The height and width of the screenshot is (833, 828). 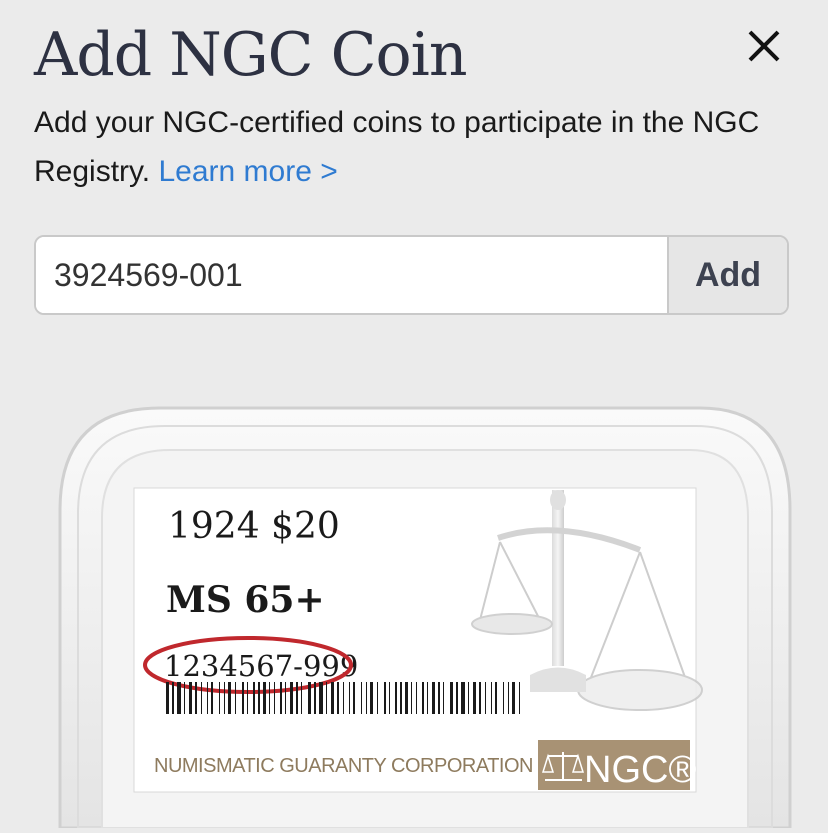 What do you see at coordinates (343, 766) in the screenshot?
I see `grading-company-name: NUMISMATIC GUARANTY CORPORATION` at bounding box center [343, 766].